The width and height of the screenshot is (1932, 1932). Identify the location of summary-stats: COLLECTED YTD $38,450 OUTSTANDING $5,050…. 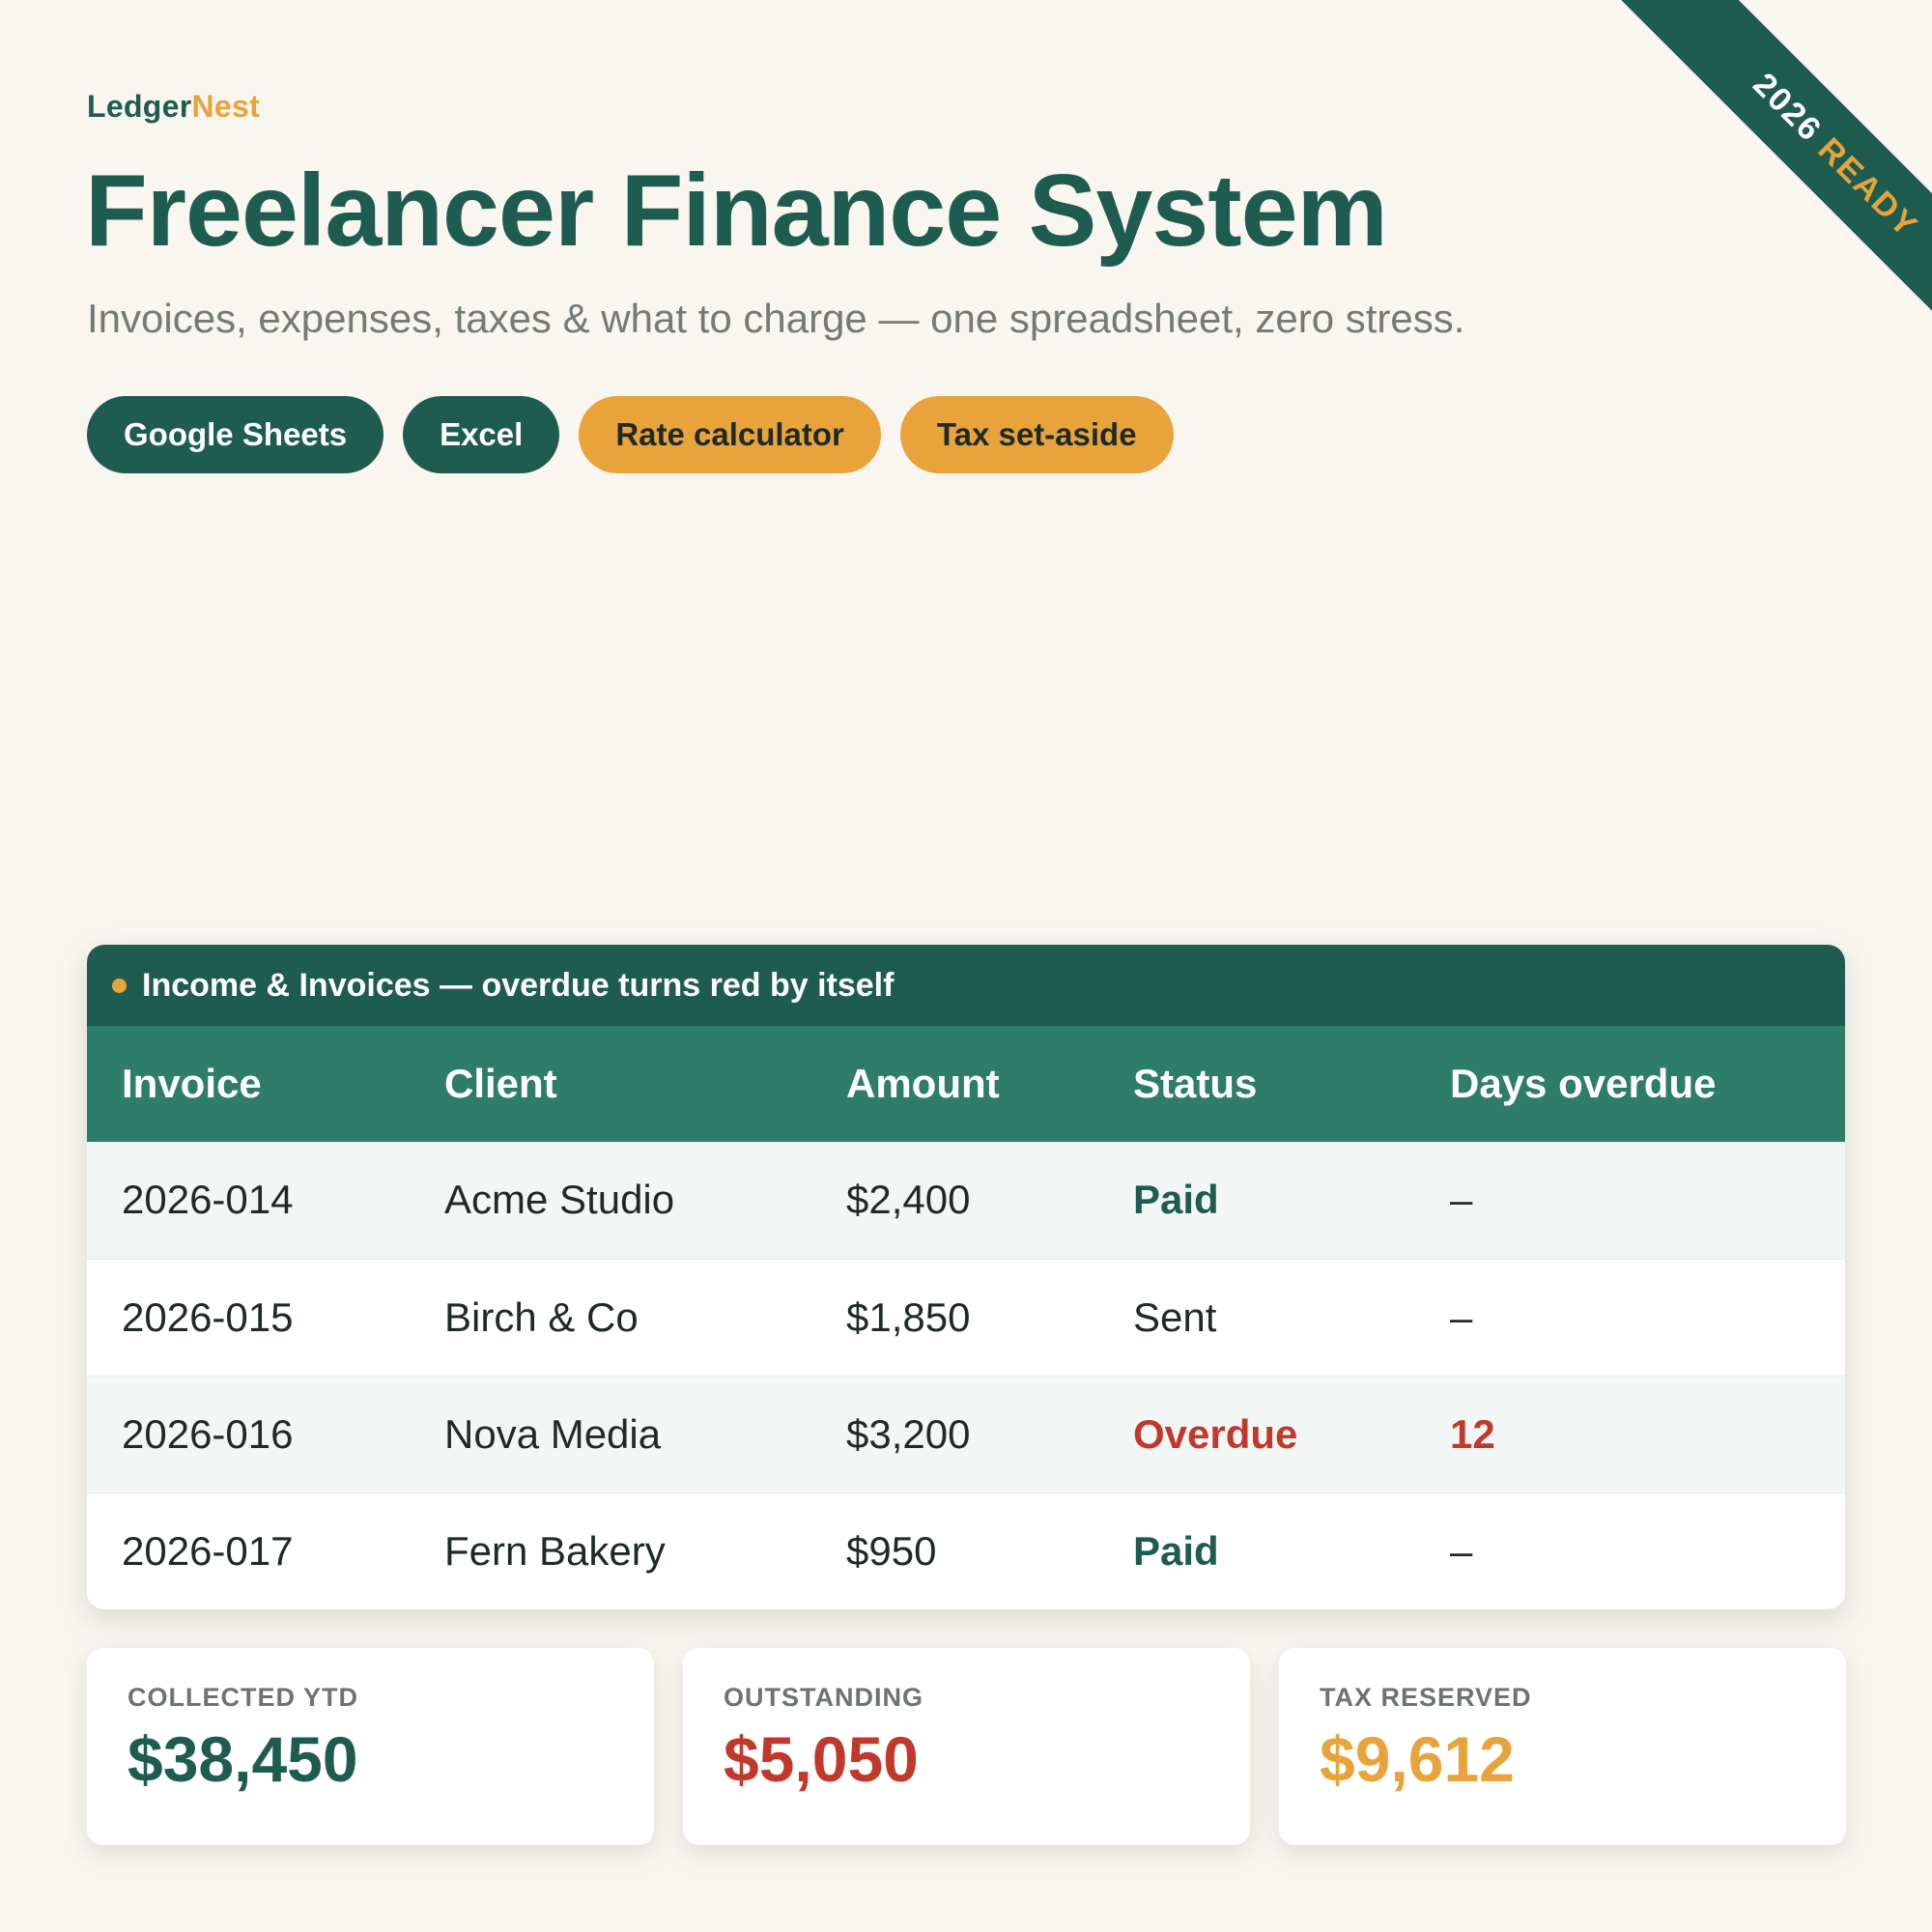
(966, 1746).